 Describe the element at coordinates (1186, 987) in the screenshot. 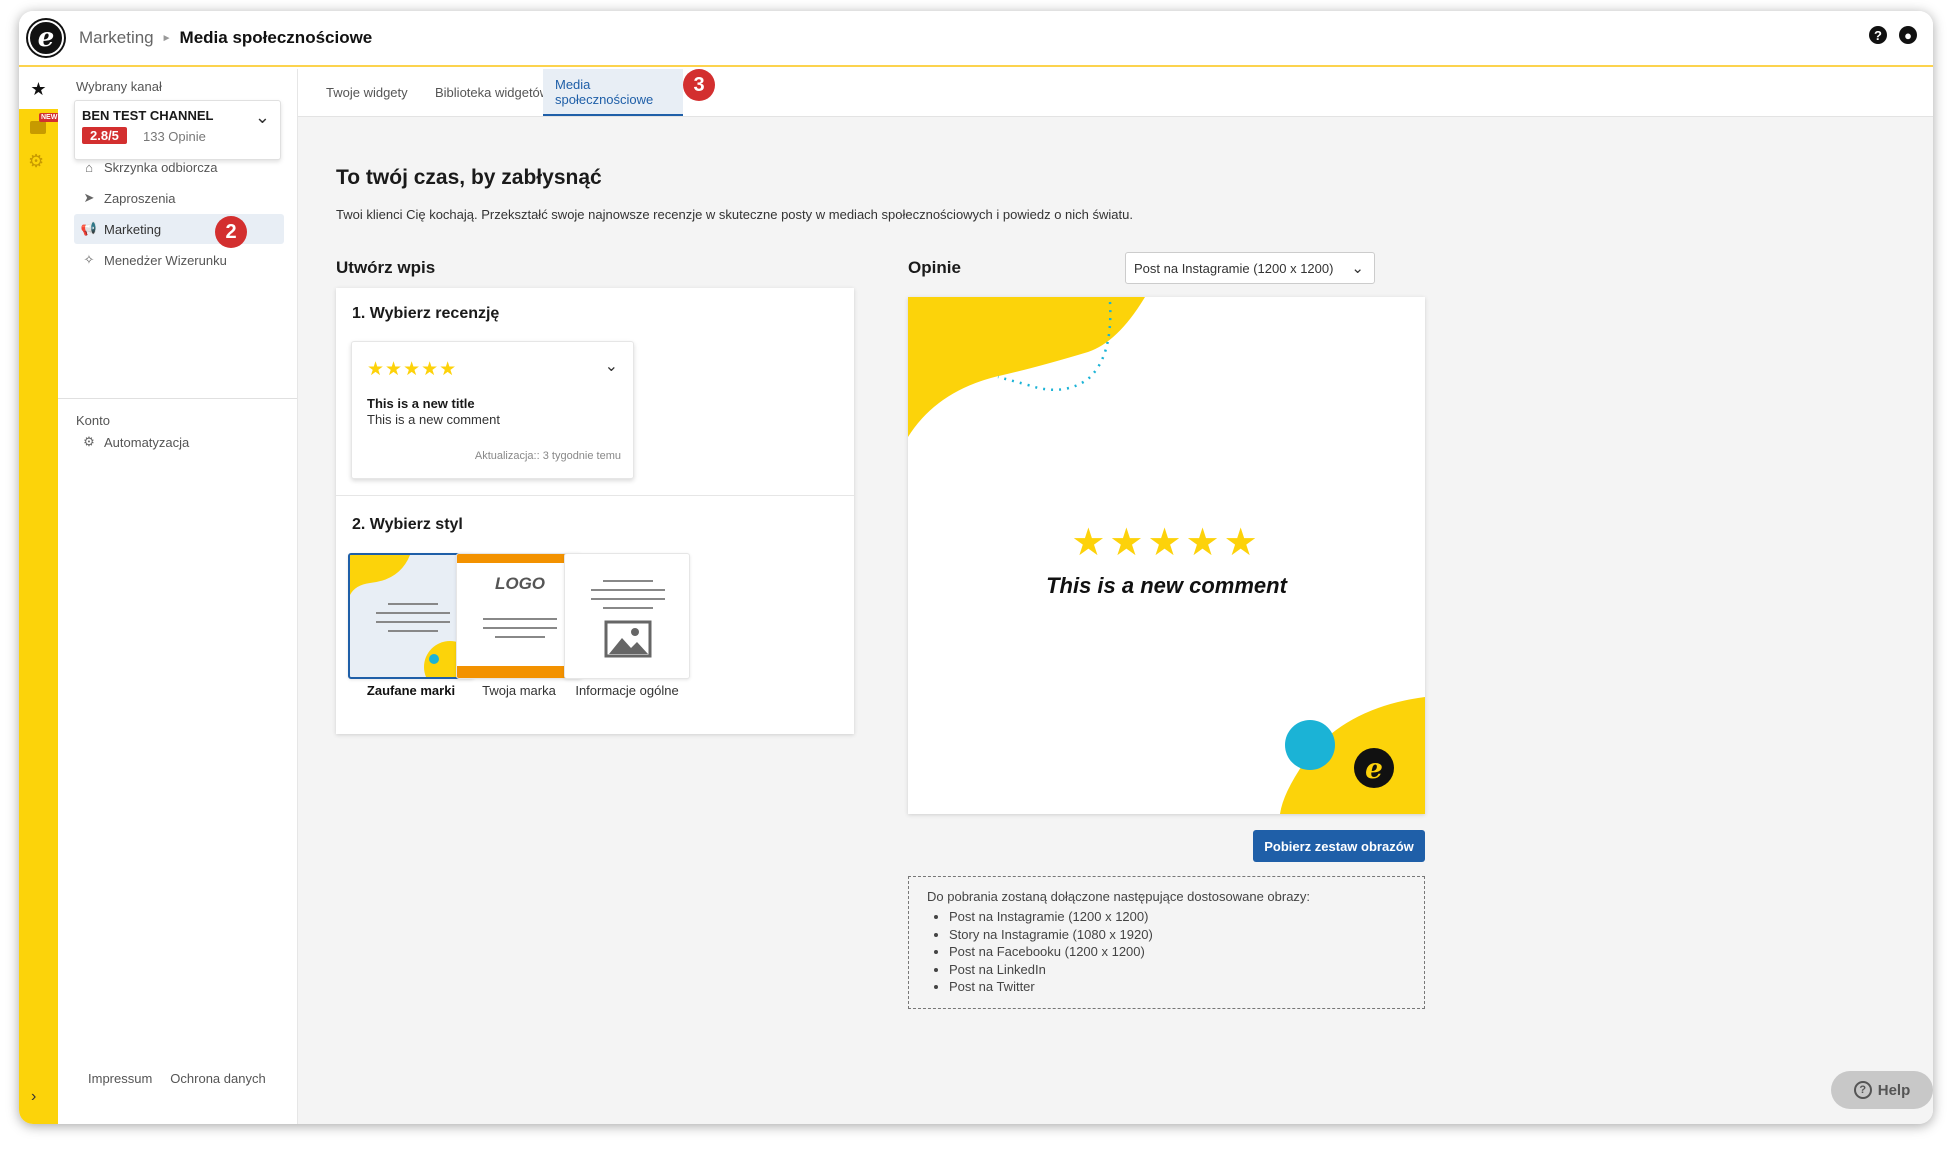

I see `list-item: Post na Twitter` at that location.